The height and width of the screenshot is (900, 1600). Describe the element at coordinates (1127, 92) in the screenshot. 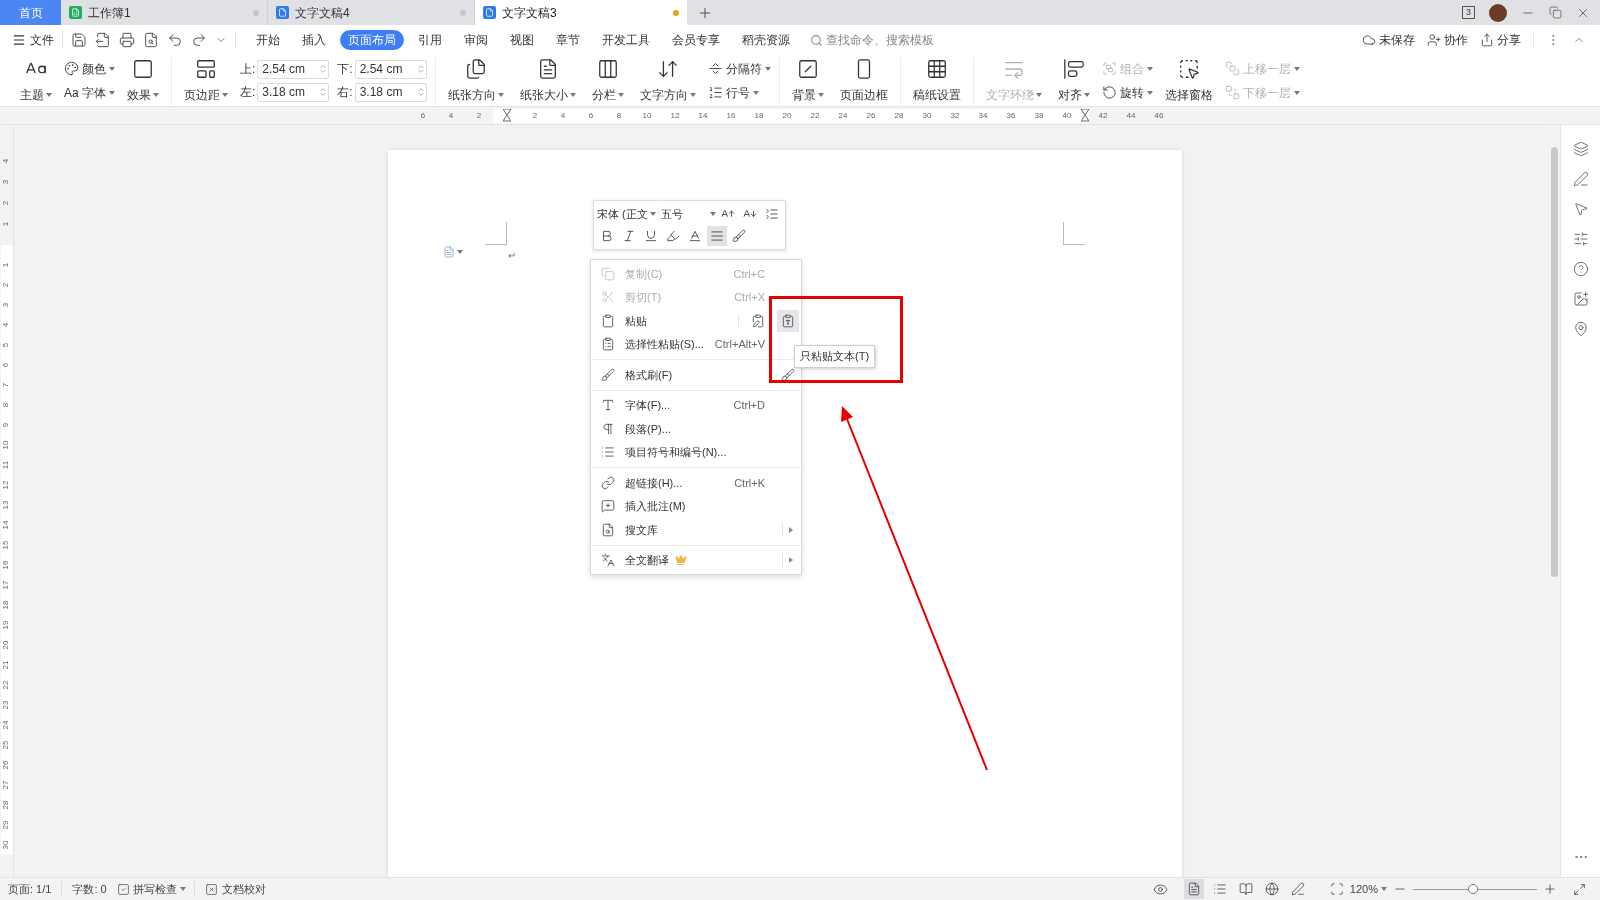

I see `ribbon-button: 旋转` at that location.